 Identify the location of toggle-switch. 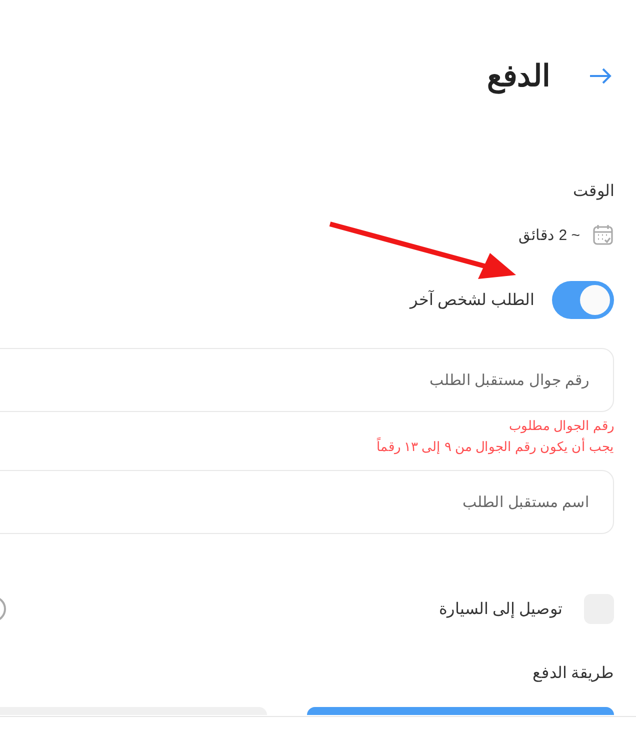
(583, 300).